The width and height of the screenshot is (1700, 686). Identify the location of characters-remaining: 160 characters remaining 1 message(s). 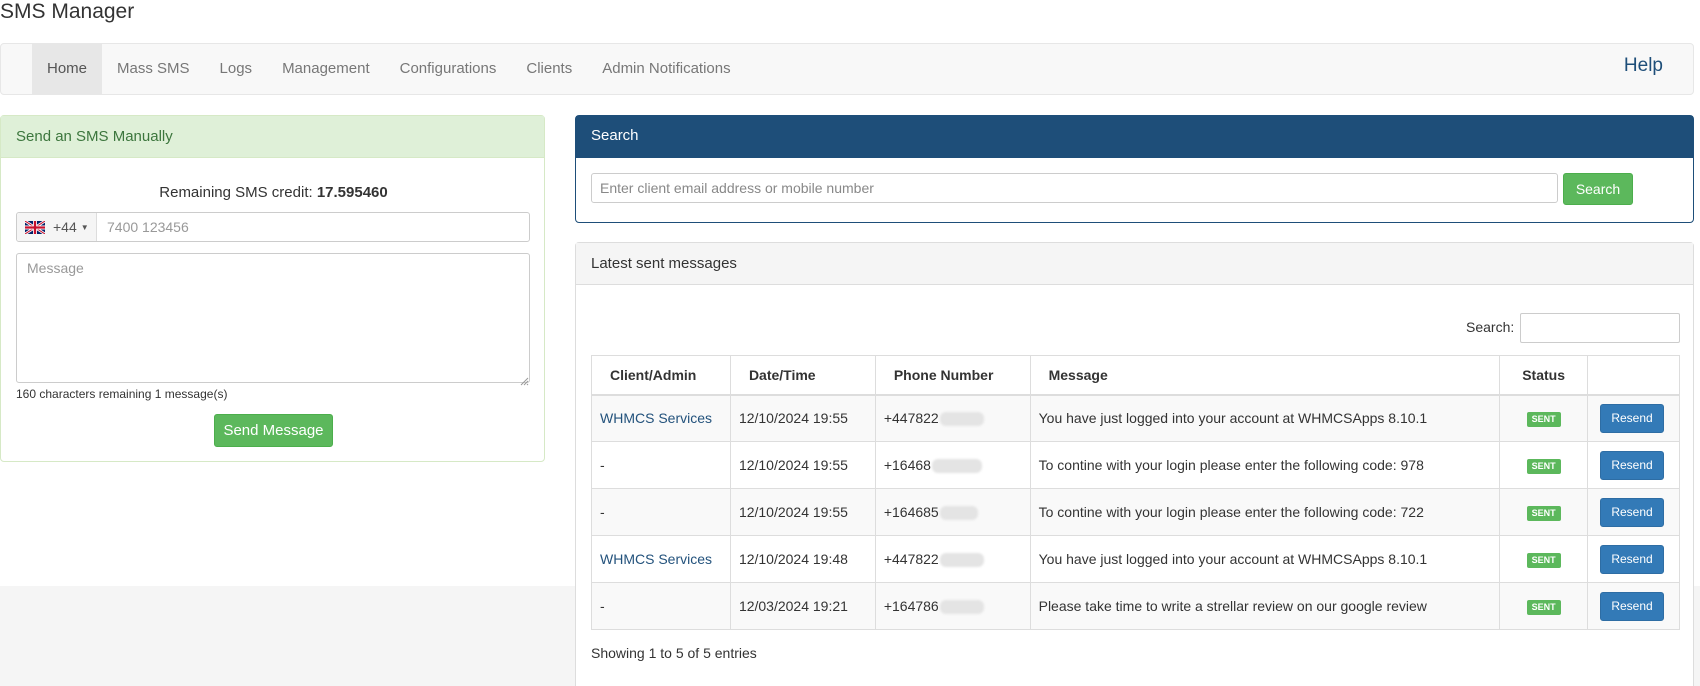
(121, 394).